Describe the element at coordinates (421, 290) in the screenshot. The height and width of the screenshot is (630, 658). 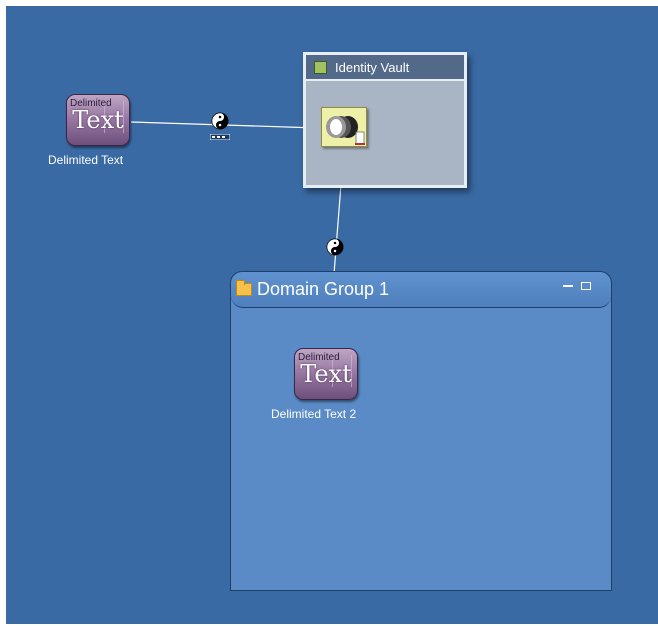
I see `domain-group-header: Domain Group 1` at that location.